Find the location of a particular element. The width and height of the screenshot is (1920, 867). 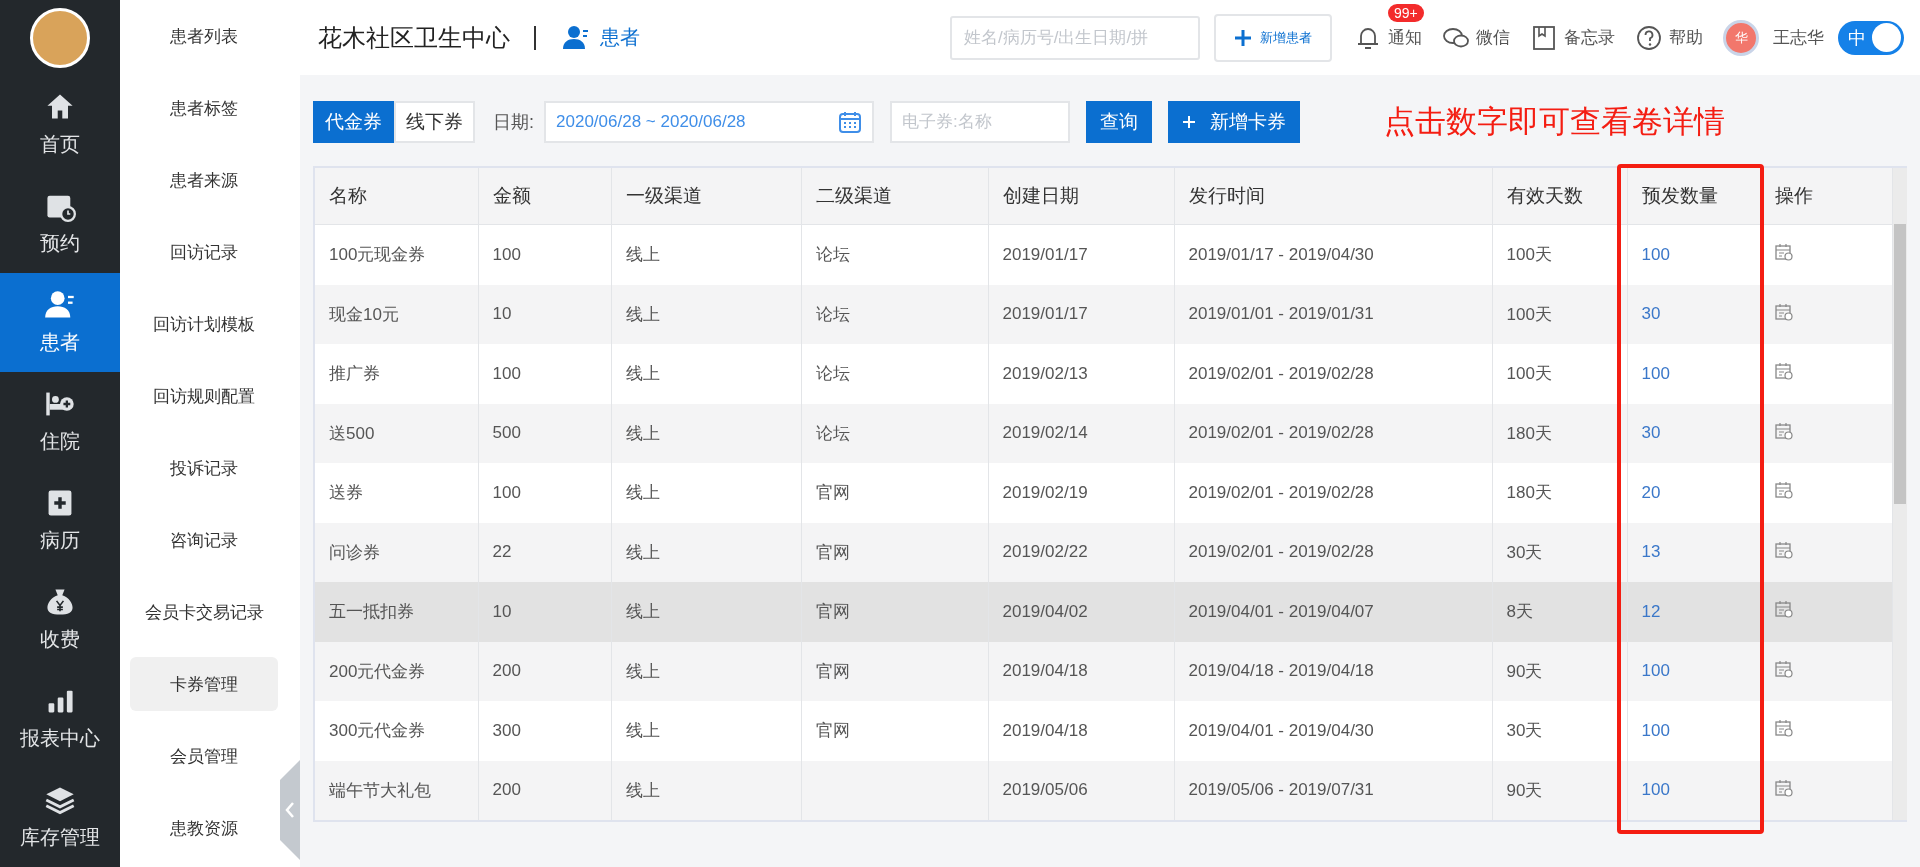

table-cell: 2019/04/01 - 2019/04/07 is located at coordinates (1281, 611).